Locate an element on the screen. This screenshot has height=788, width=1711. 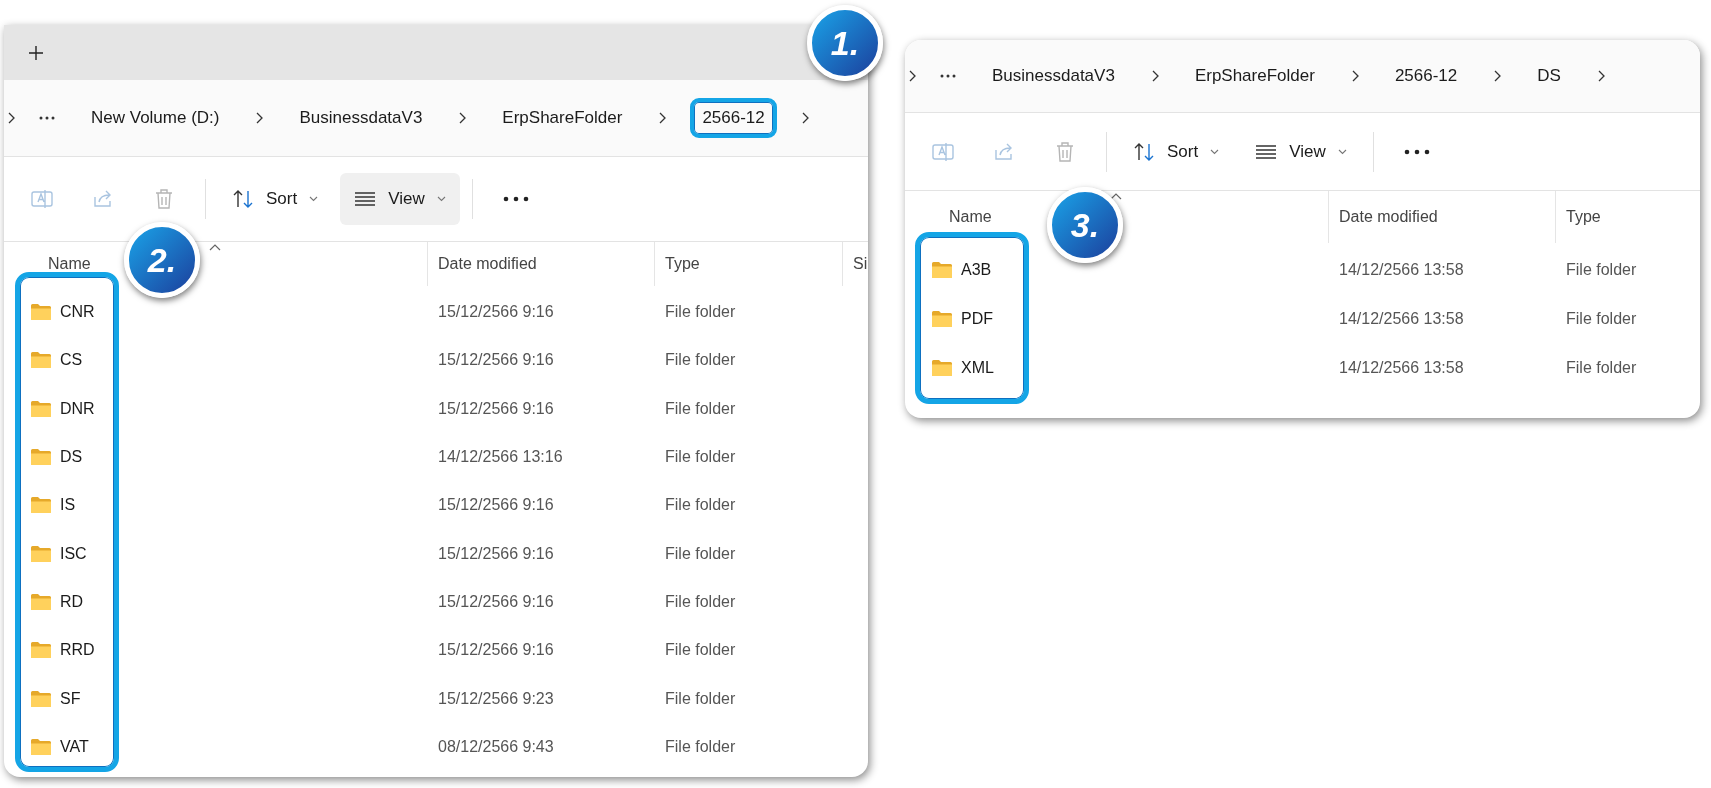
file-name: CNR is located at coordinates (77, 312).